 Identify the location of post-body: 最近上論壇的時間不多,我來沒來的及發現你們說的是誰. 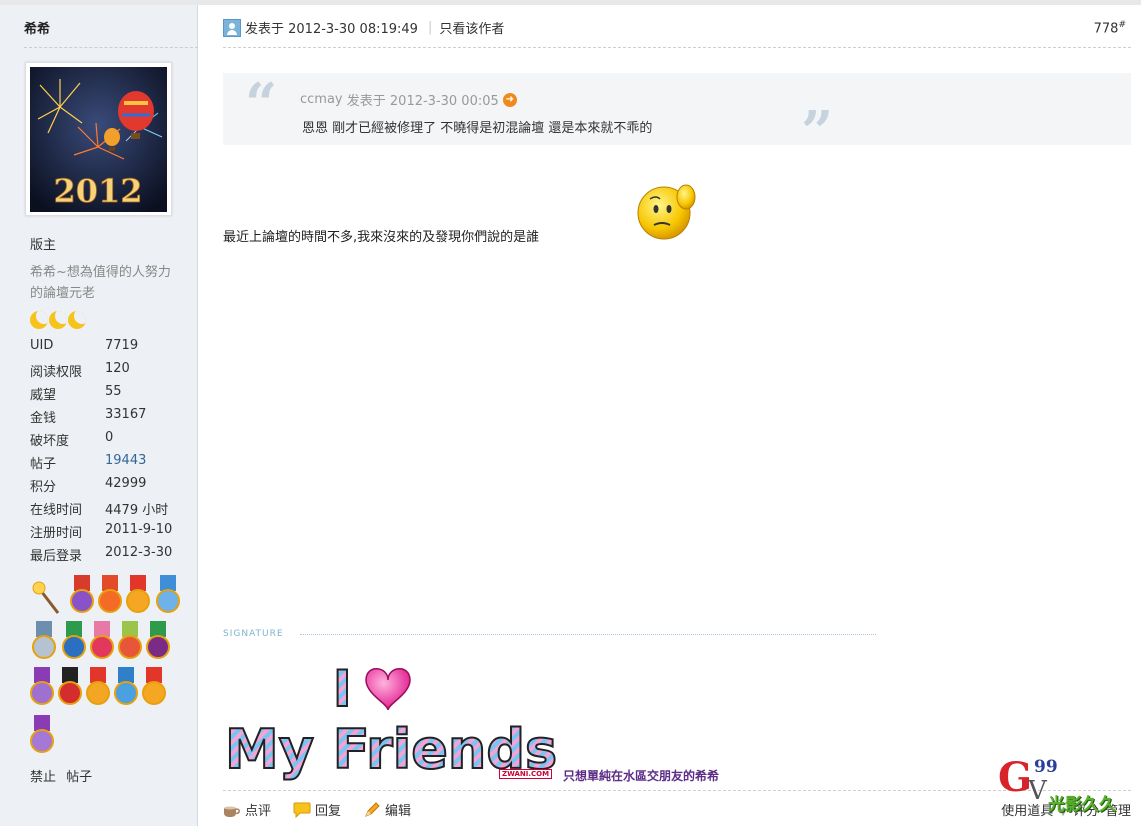
(381, 237).